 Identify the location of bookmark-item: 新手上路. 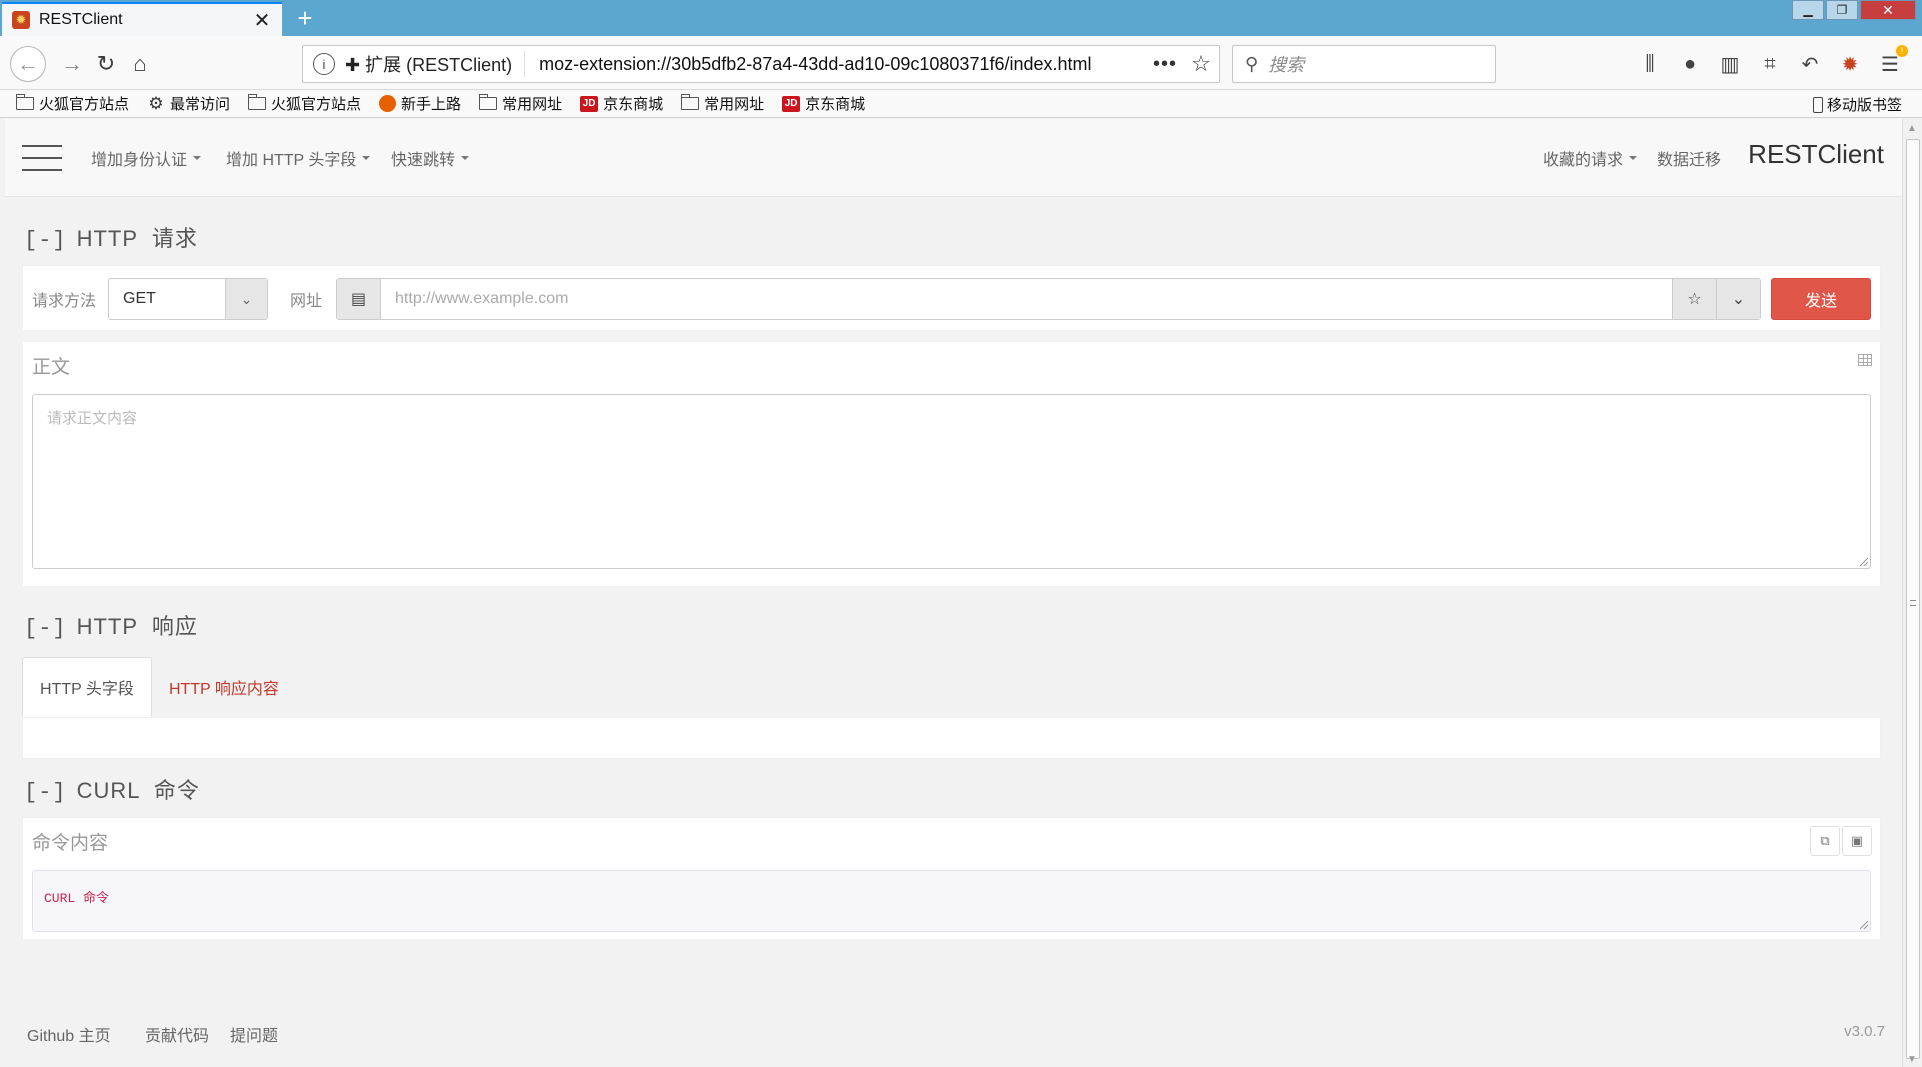
(420, 103).